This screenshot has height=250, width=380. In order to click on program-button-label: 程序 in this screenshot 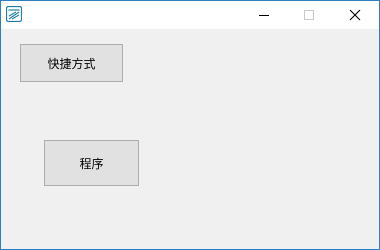, I will do `click(91, 163)`.